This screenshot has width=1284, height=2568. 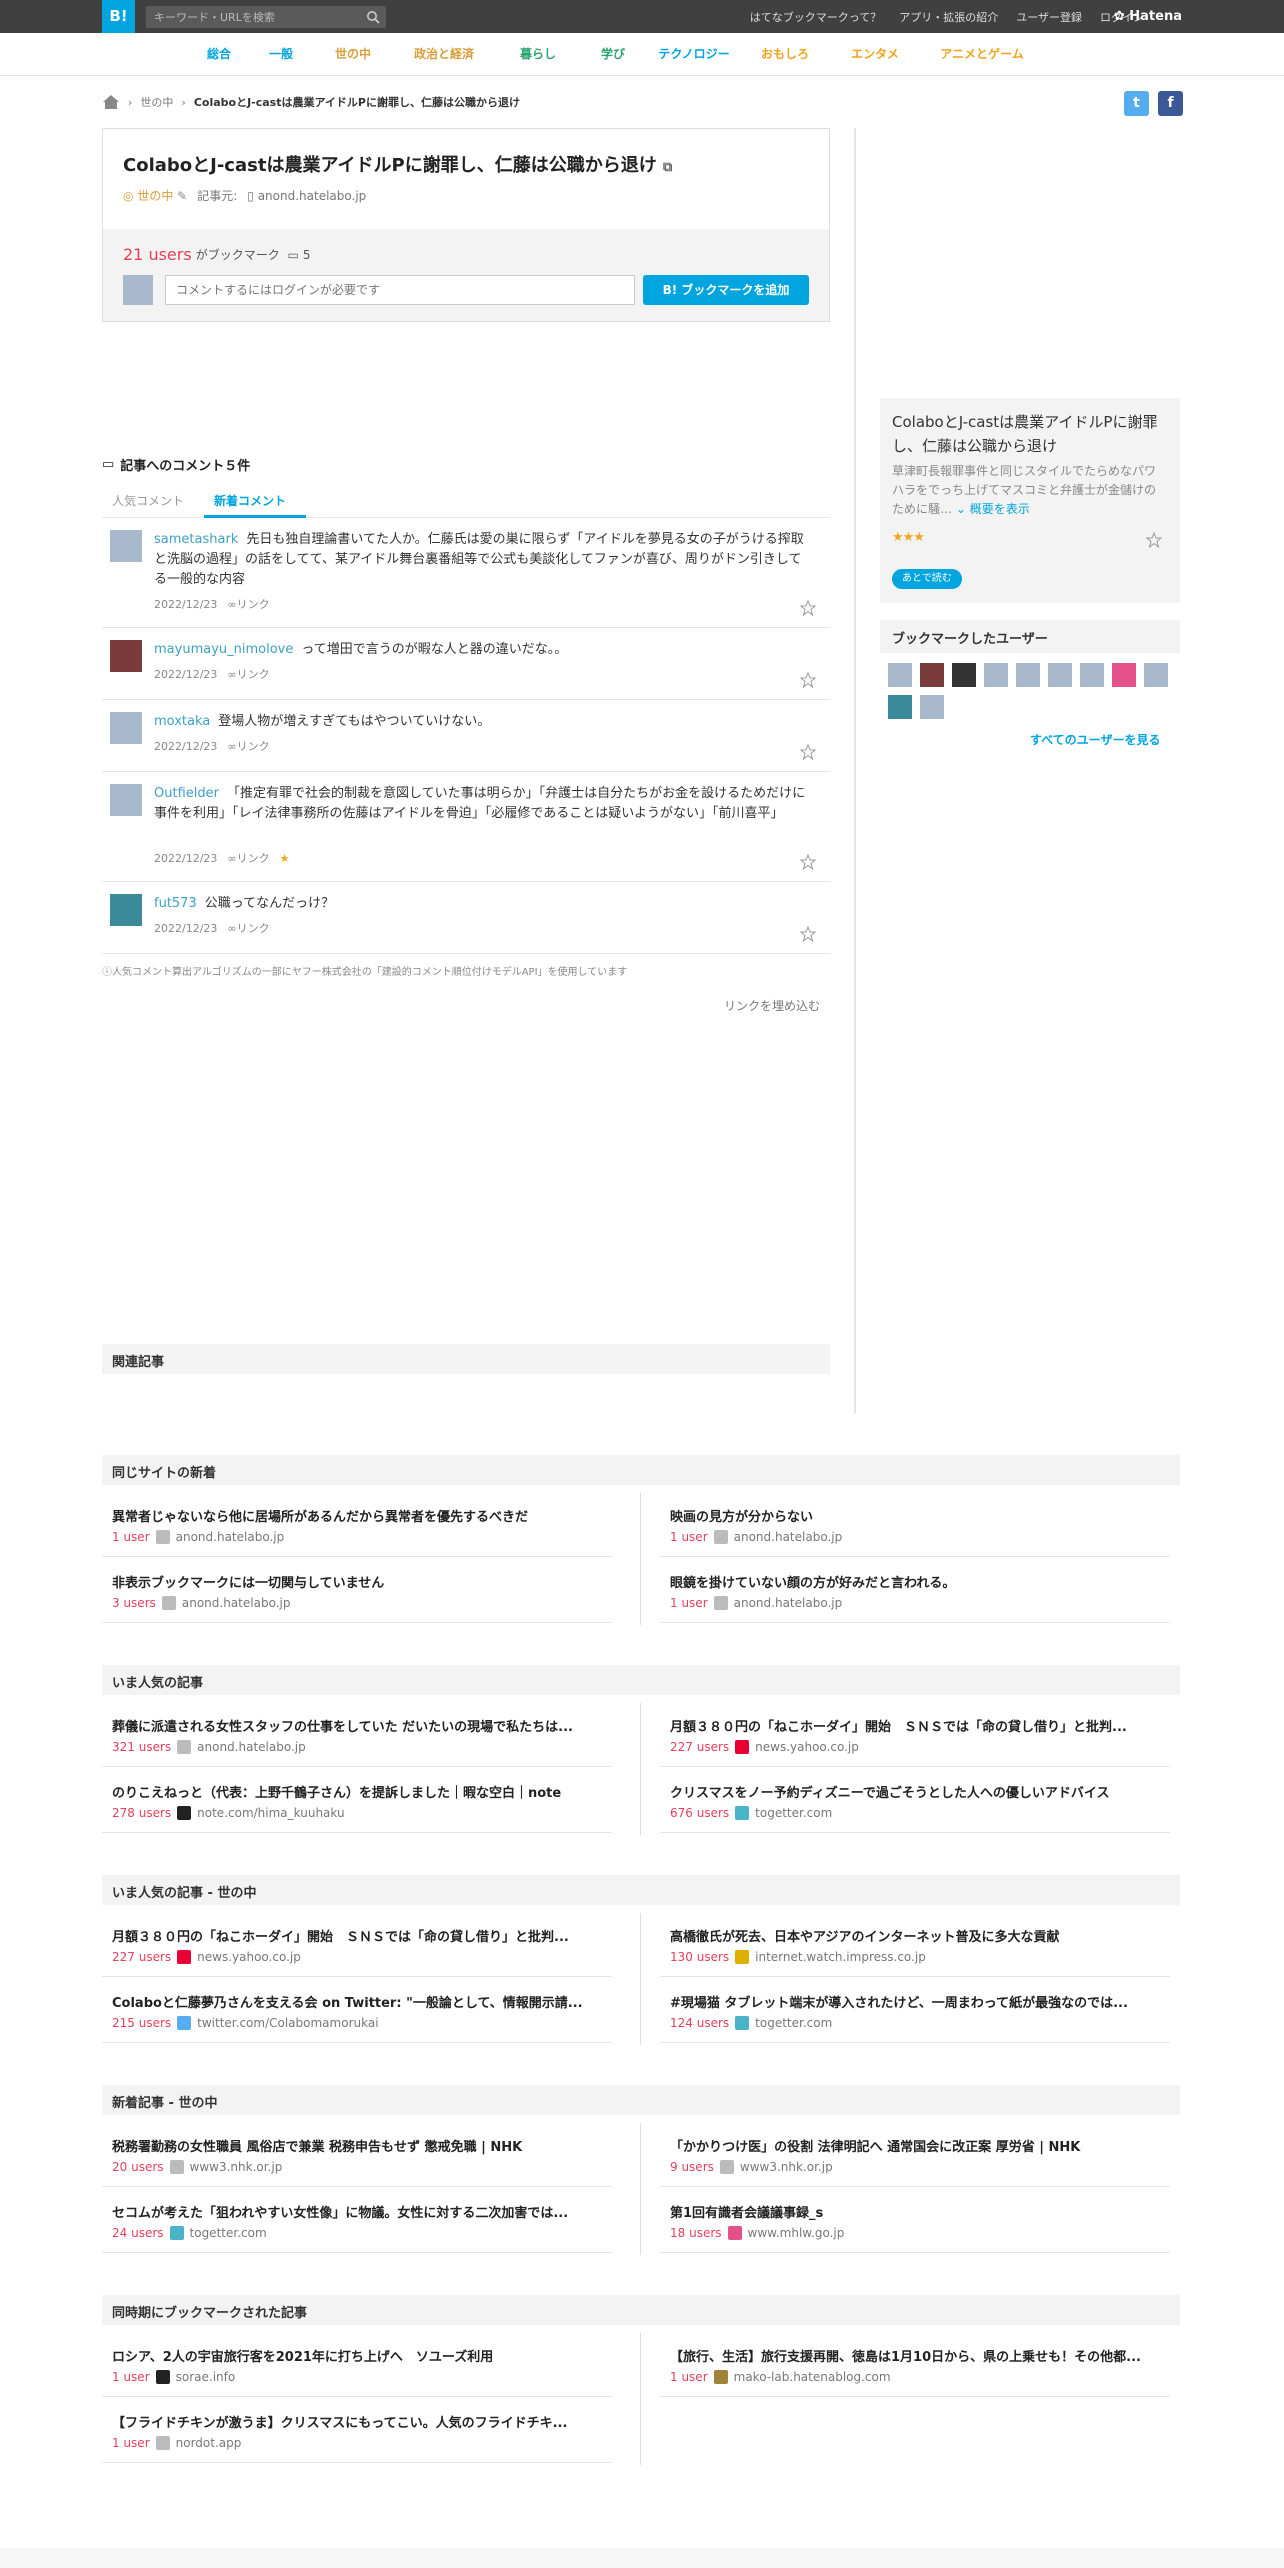 I want to click on users-count: 215 users, so click(x=141, y=2023).